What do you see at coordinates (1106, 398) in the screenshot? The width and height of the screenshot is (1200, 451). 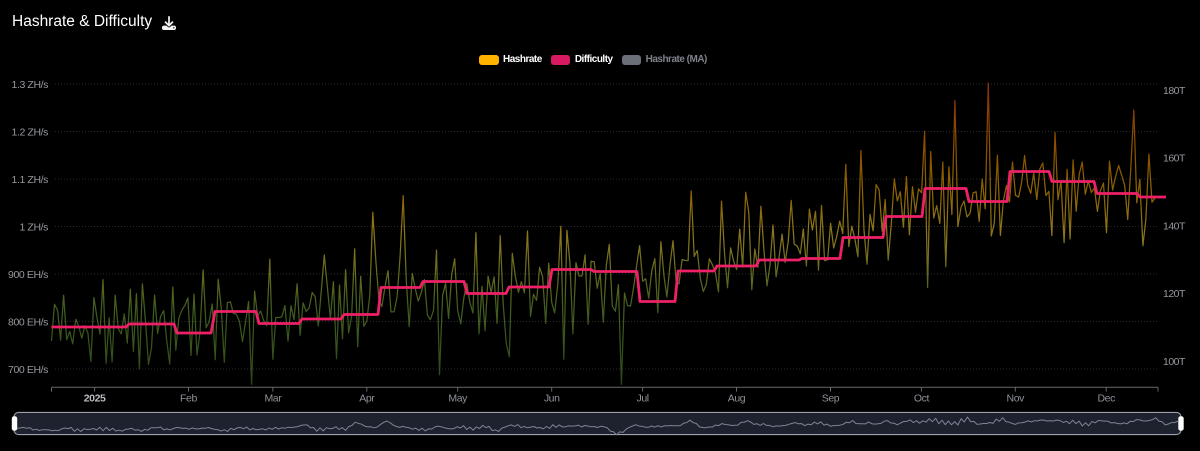 I see `svg-text: Dec` at bounding box center [1106, 398].